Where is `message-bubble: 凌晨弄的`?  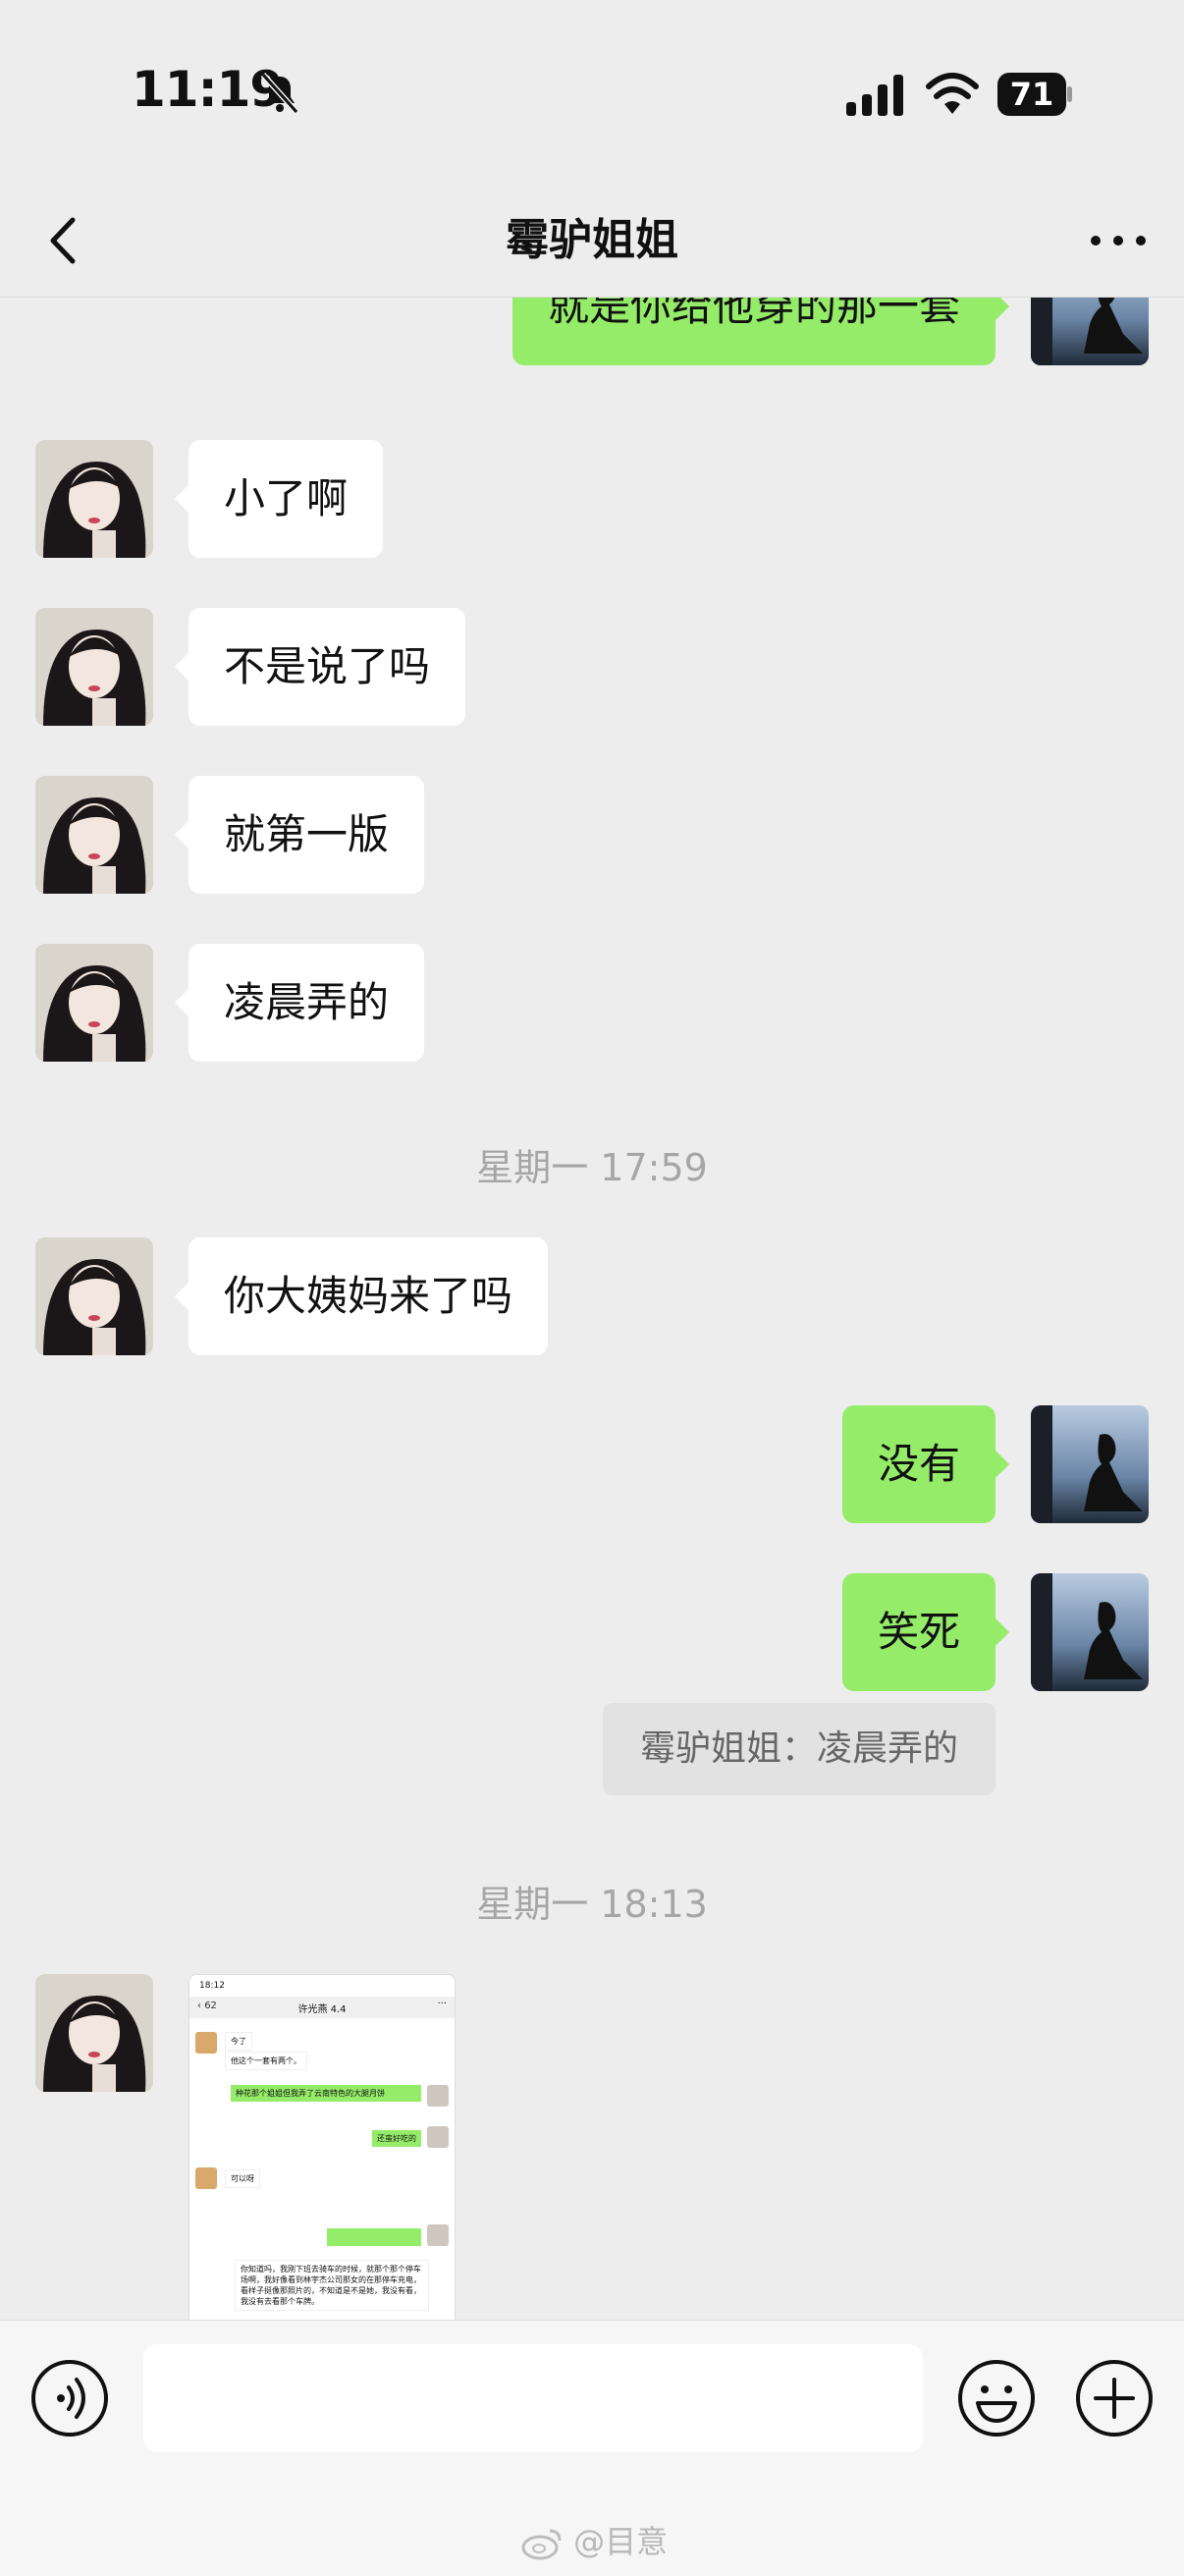
message-bubble: 凌晨弄的 is located at coordinates (299, 1003).